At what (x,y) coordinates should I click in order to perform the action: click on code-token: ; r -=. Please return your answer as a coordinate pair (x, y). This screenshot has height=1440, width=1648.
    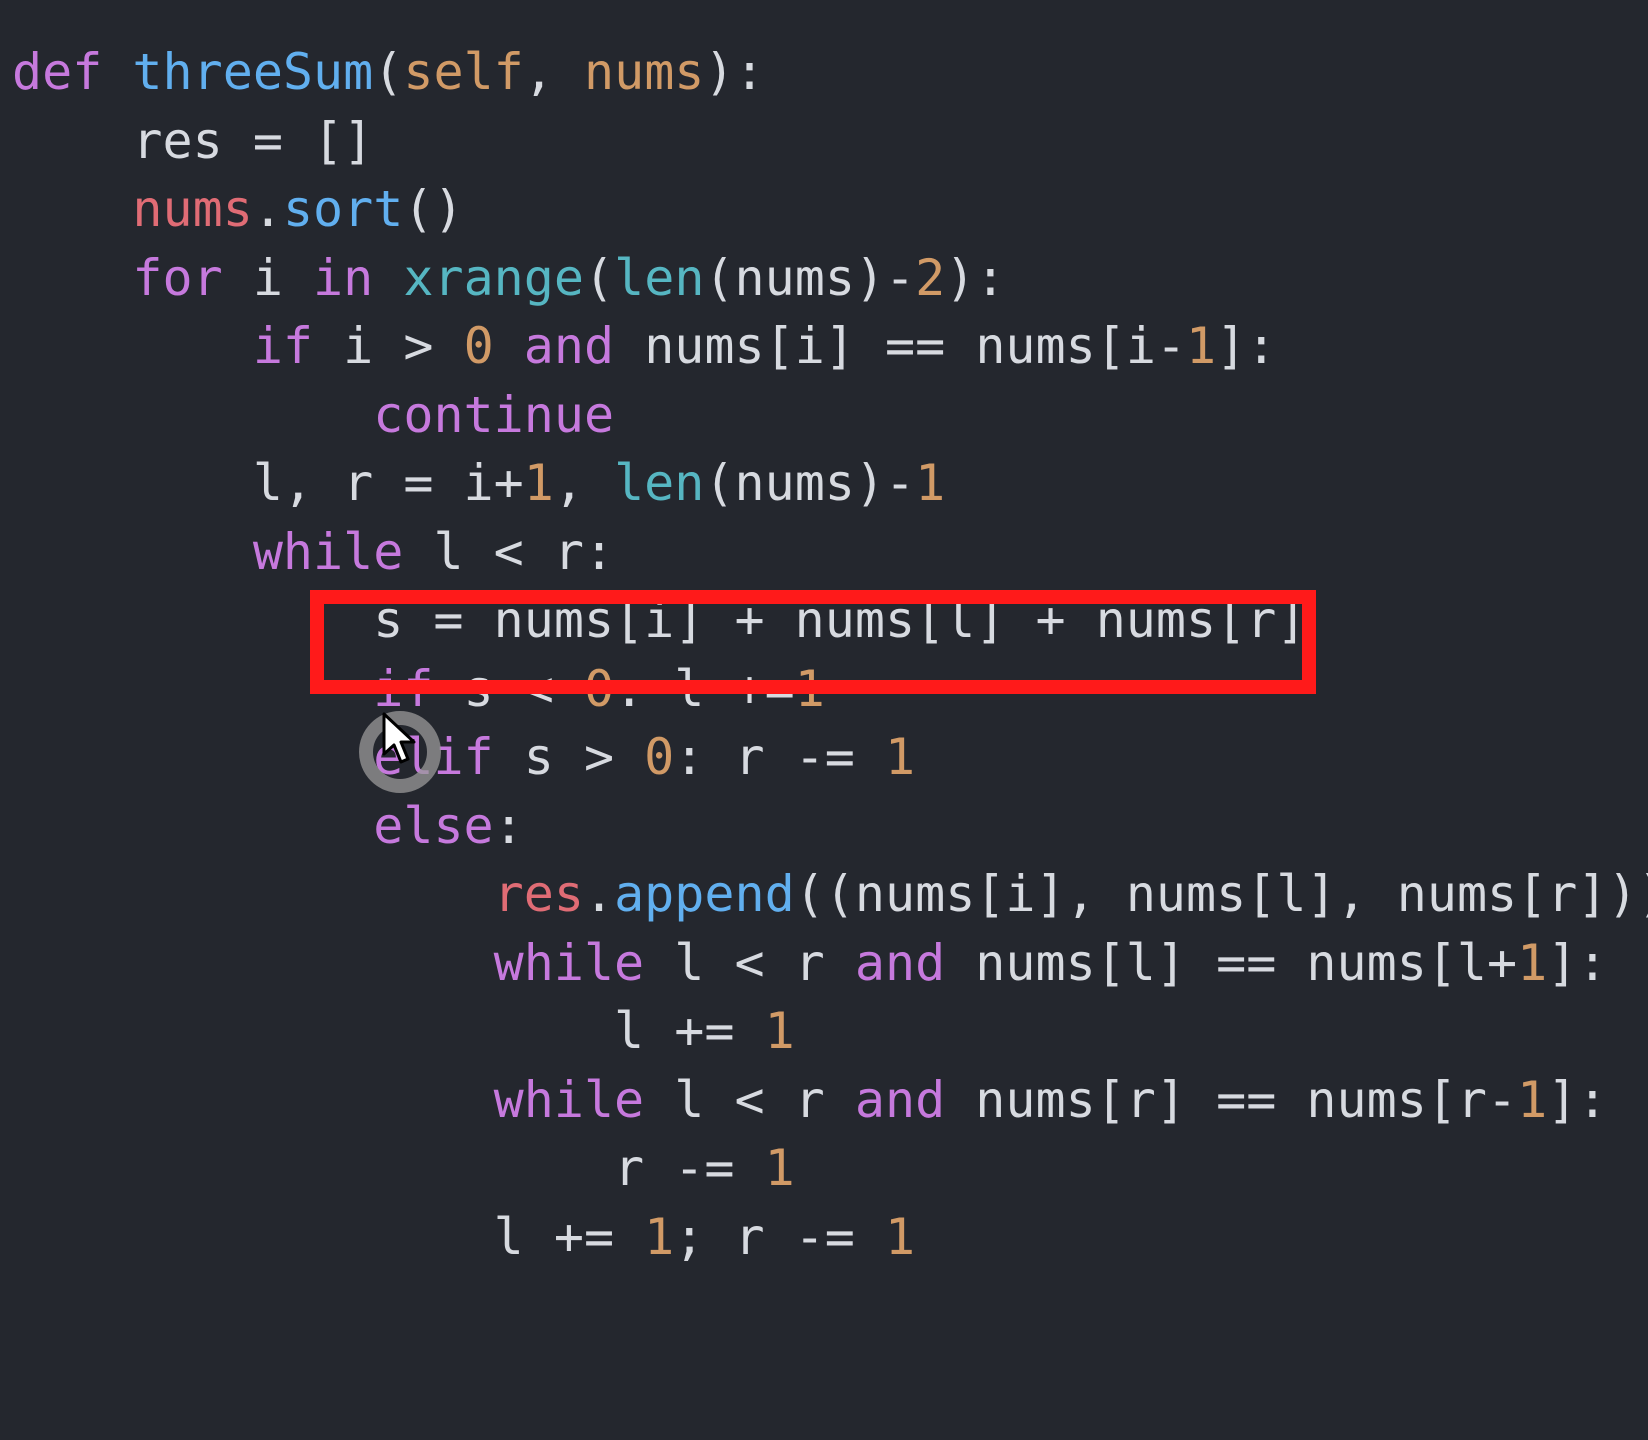
    Looking at the image, I should click on (779, 1236).